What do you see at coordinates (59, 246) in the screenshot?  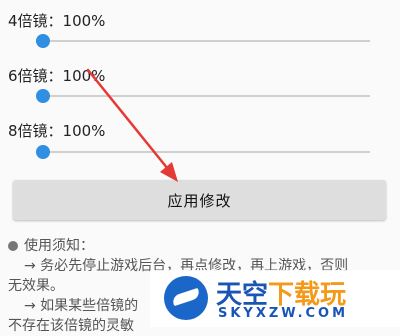 I see `usage-notes-heading-text: 使用须知：` at bounding box center [59, 246].